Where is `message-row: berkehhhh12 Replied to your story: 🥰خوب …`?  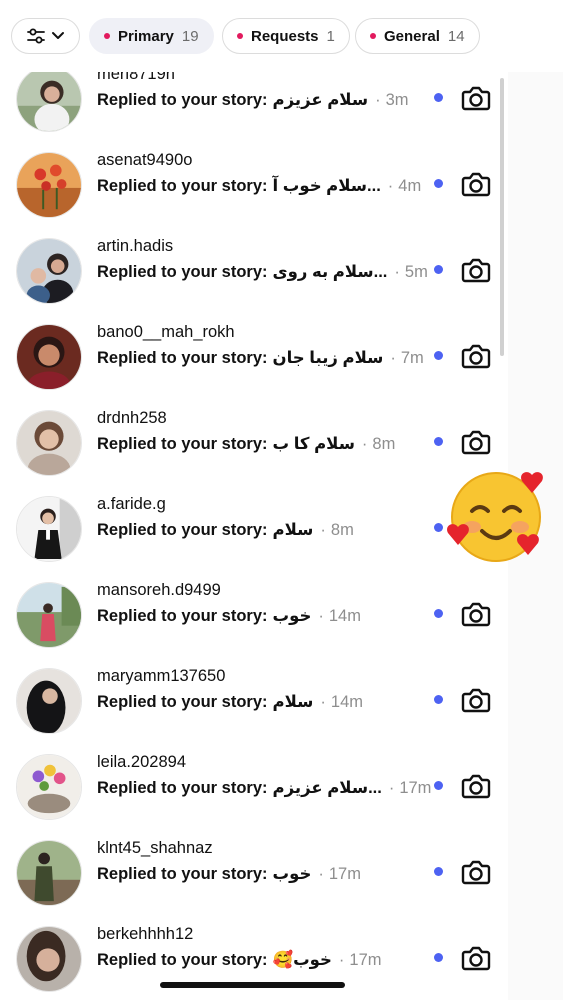
message-row: berkehhhh12 Replied to your story: 🥰خوب … is located at coordinates (281, 959).